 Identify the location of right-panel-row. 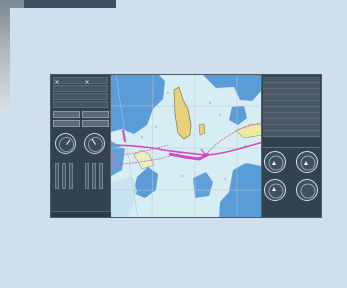
(291, 134).